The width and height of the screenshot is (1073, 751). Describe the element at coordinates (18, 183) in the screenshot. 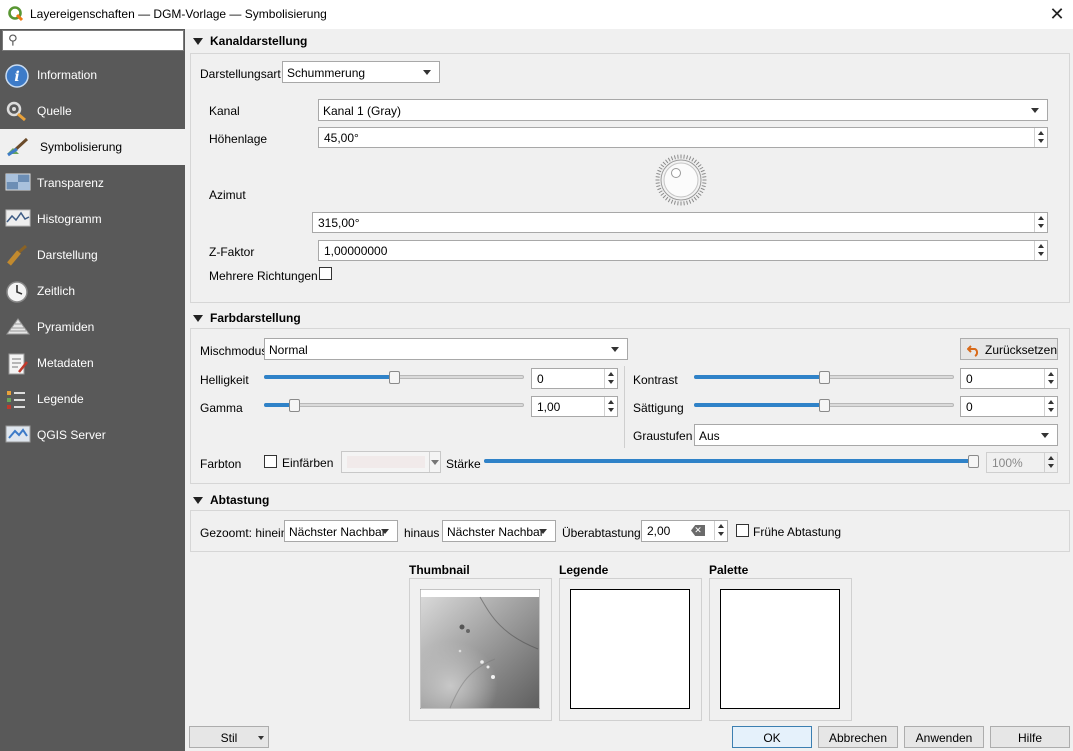

I see `transparency-icon` at that location.